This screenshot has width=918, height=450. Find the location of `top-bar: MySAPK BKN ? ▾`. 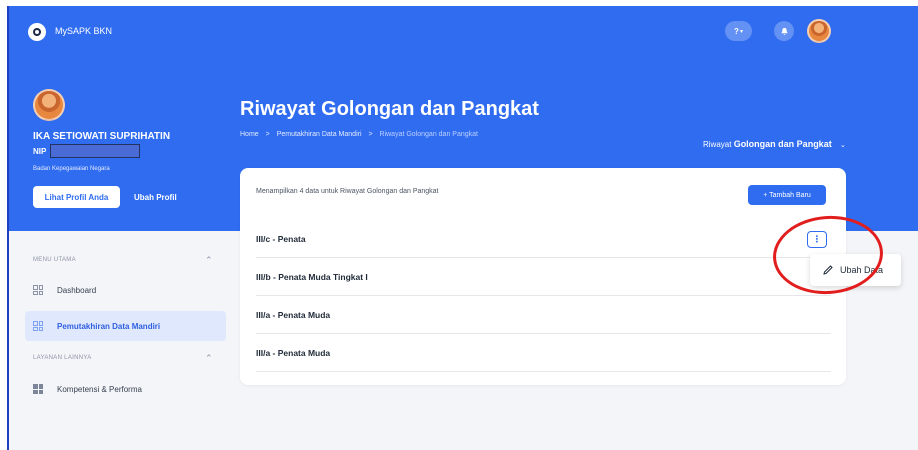

top-bar: MySAPK BKN ? ▾ is located at coordinates (462, 31).